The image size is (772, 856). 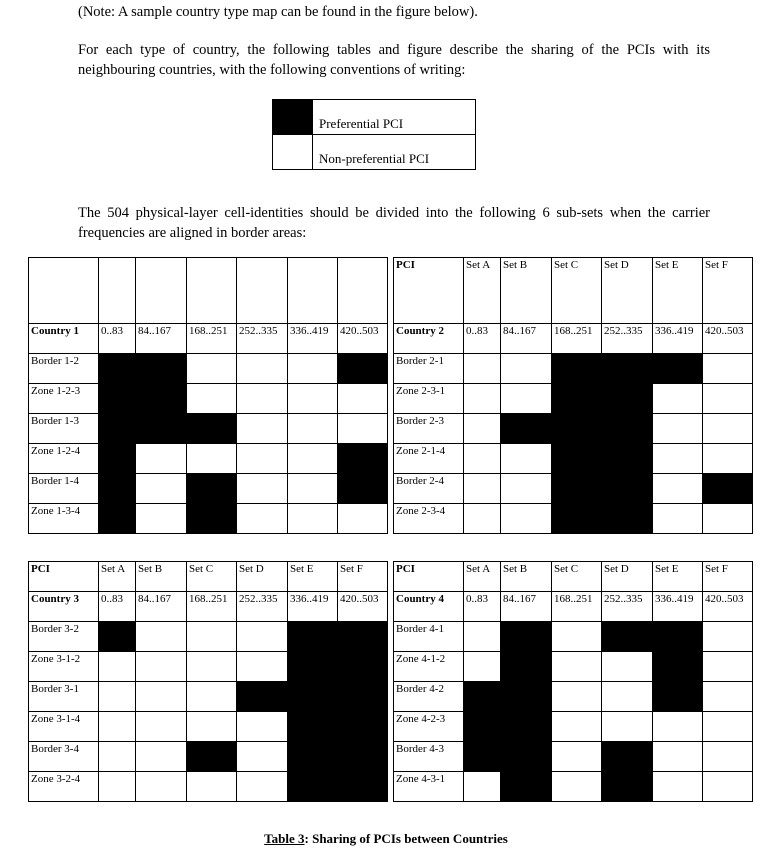 I want to click on table-row: Border 3-4, so click(x=208, y=756).